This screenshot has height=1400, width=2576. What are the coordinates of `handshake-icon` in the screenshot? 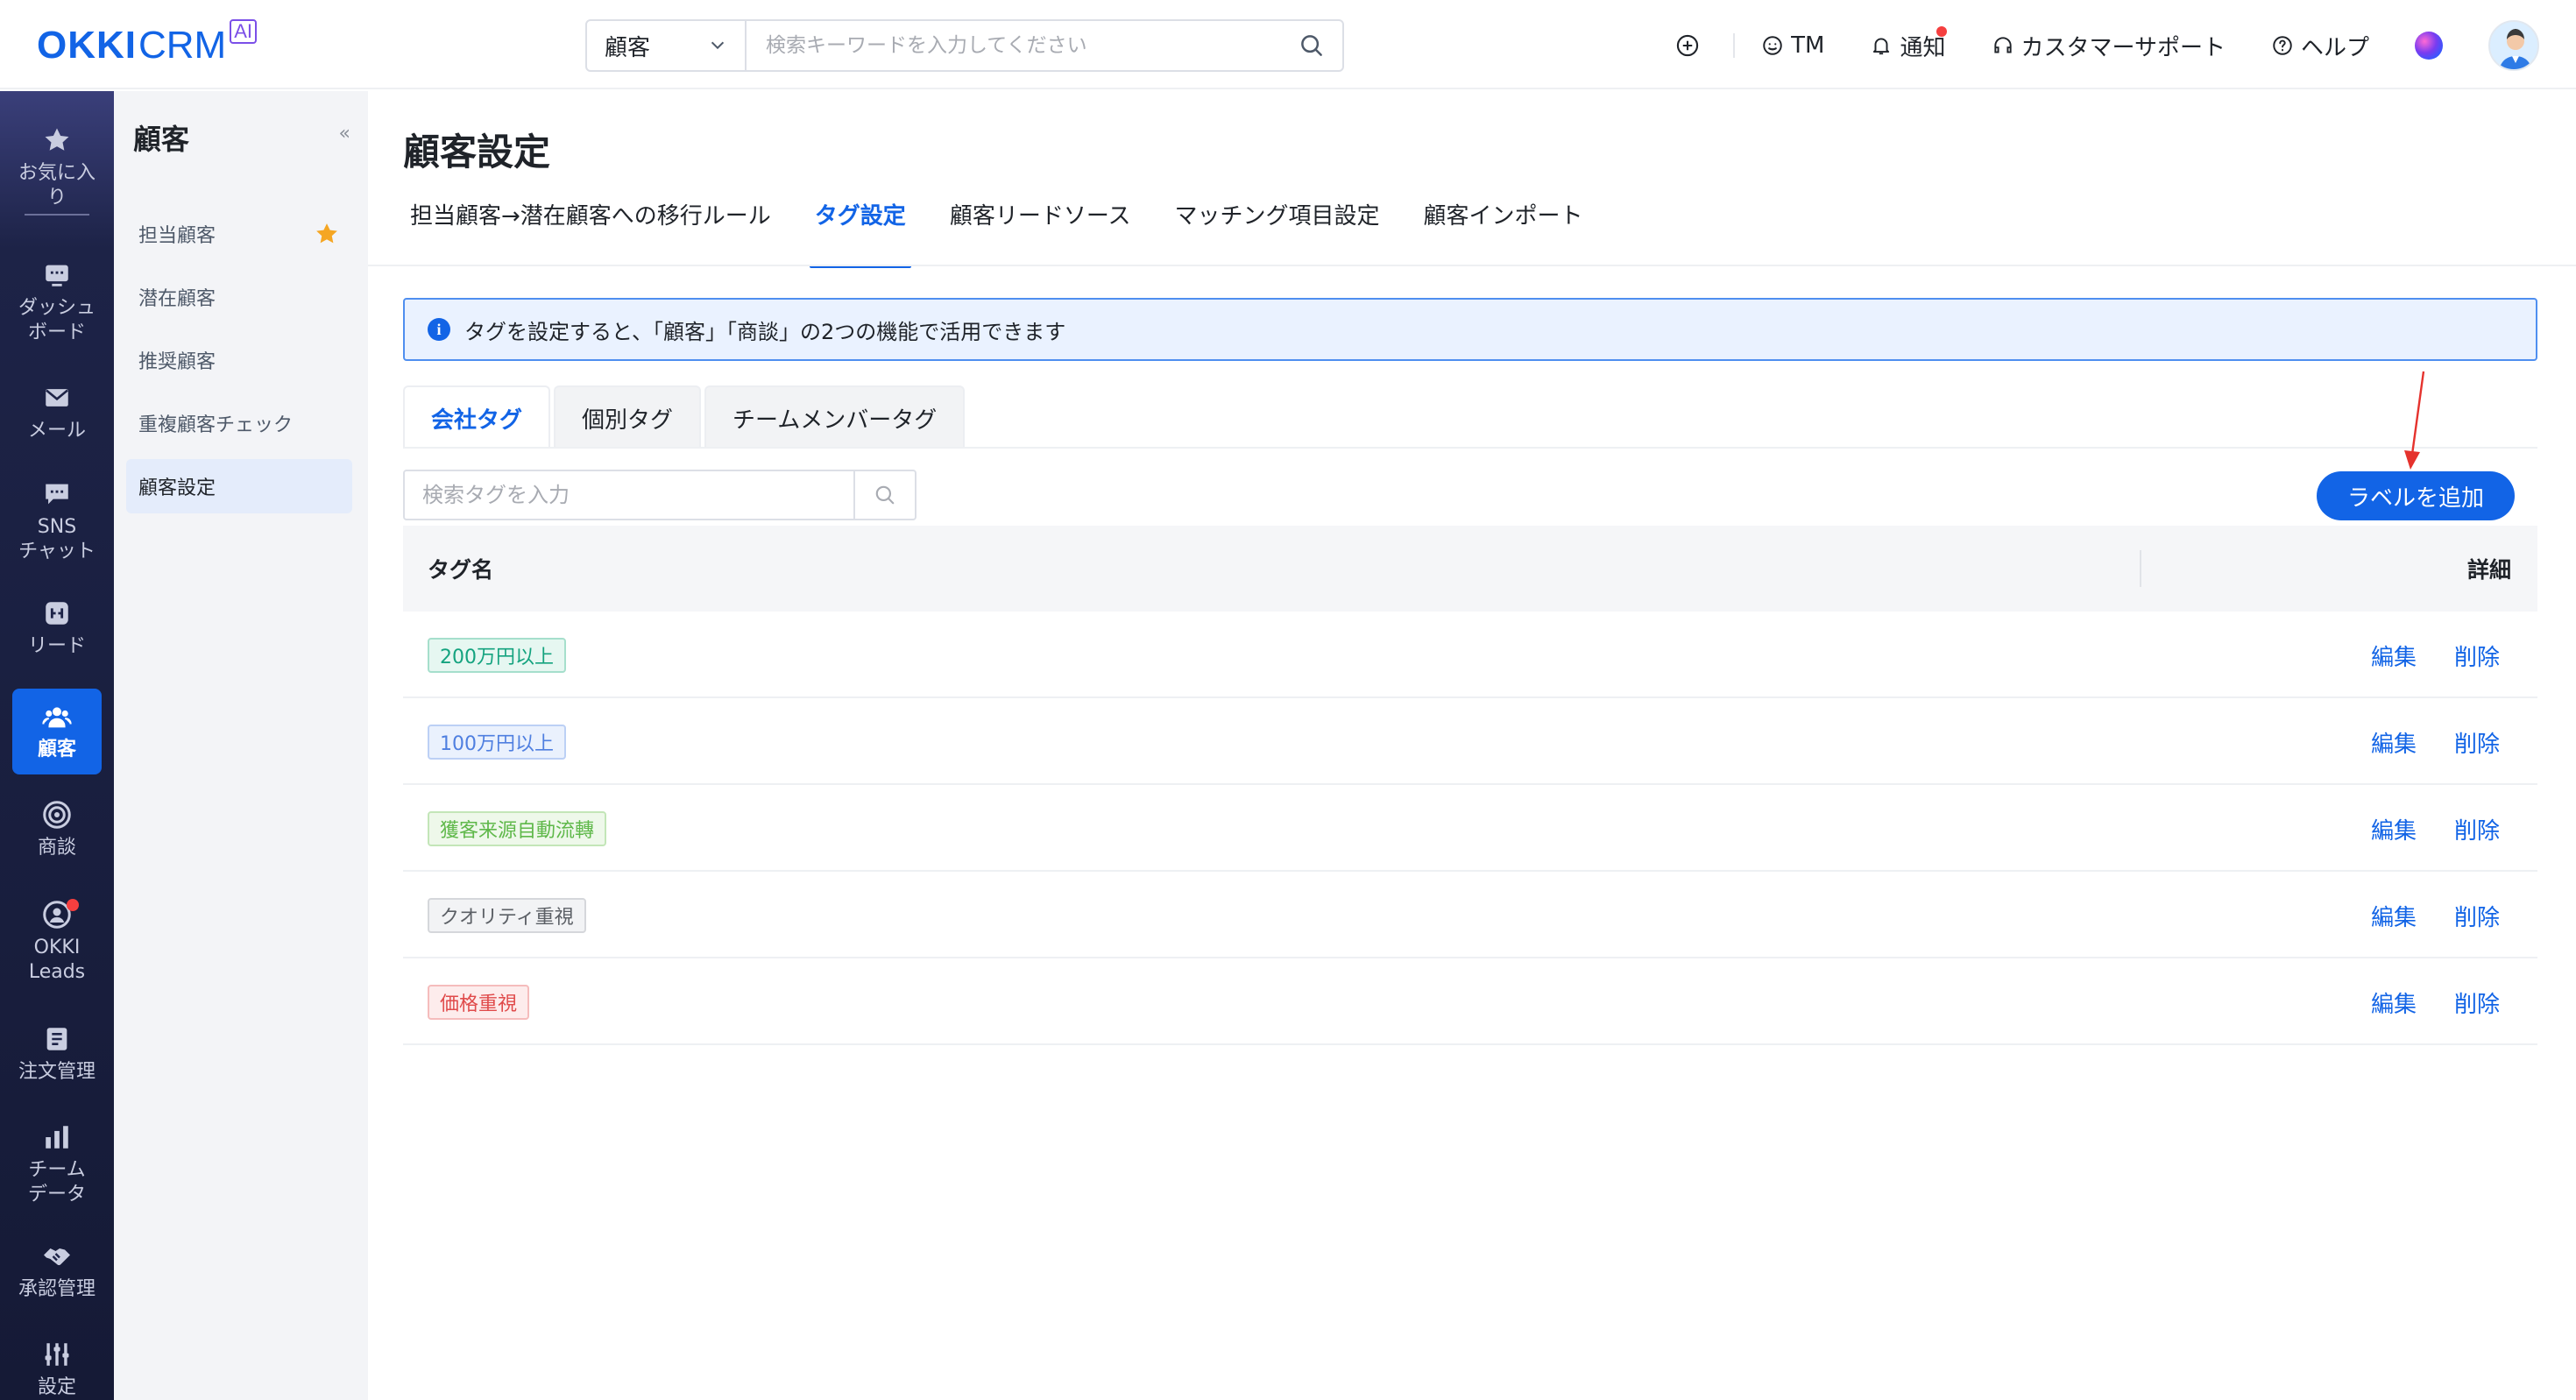 It's located at (57, 1256).